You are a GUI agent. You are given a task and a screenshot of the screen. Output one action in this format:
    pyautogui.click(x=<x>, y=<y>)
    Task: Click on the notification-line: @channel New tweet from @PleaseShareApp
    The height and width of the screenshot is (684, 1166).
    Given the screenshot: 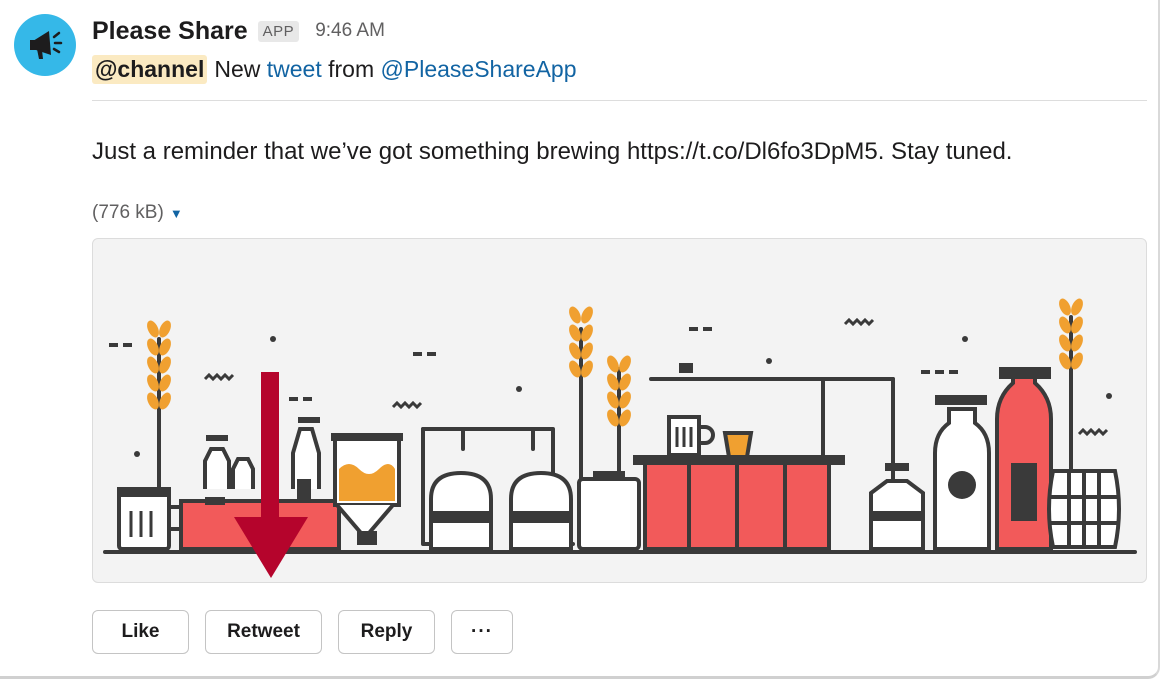 What is the action you would take?
    pyautogui.click(x=334, y=69)
    